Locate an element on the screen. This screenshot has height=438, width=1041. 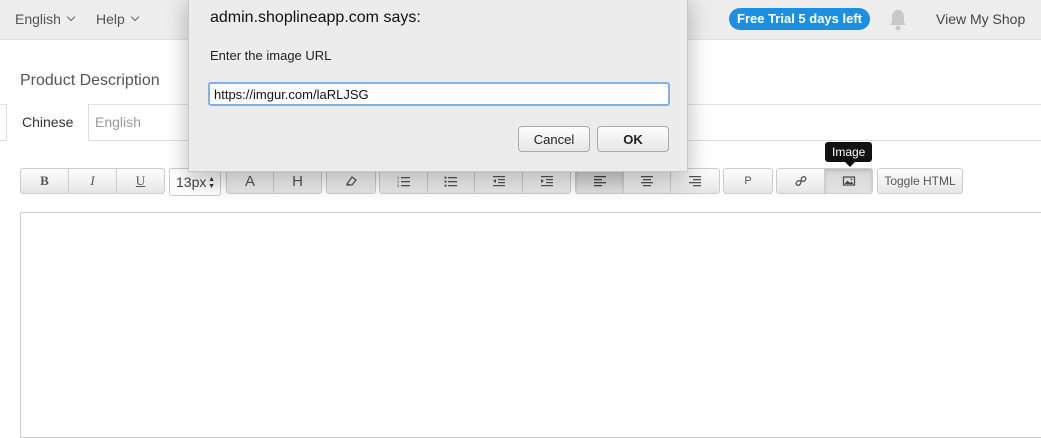
image-url-input is located at coordinates (439, 94).